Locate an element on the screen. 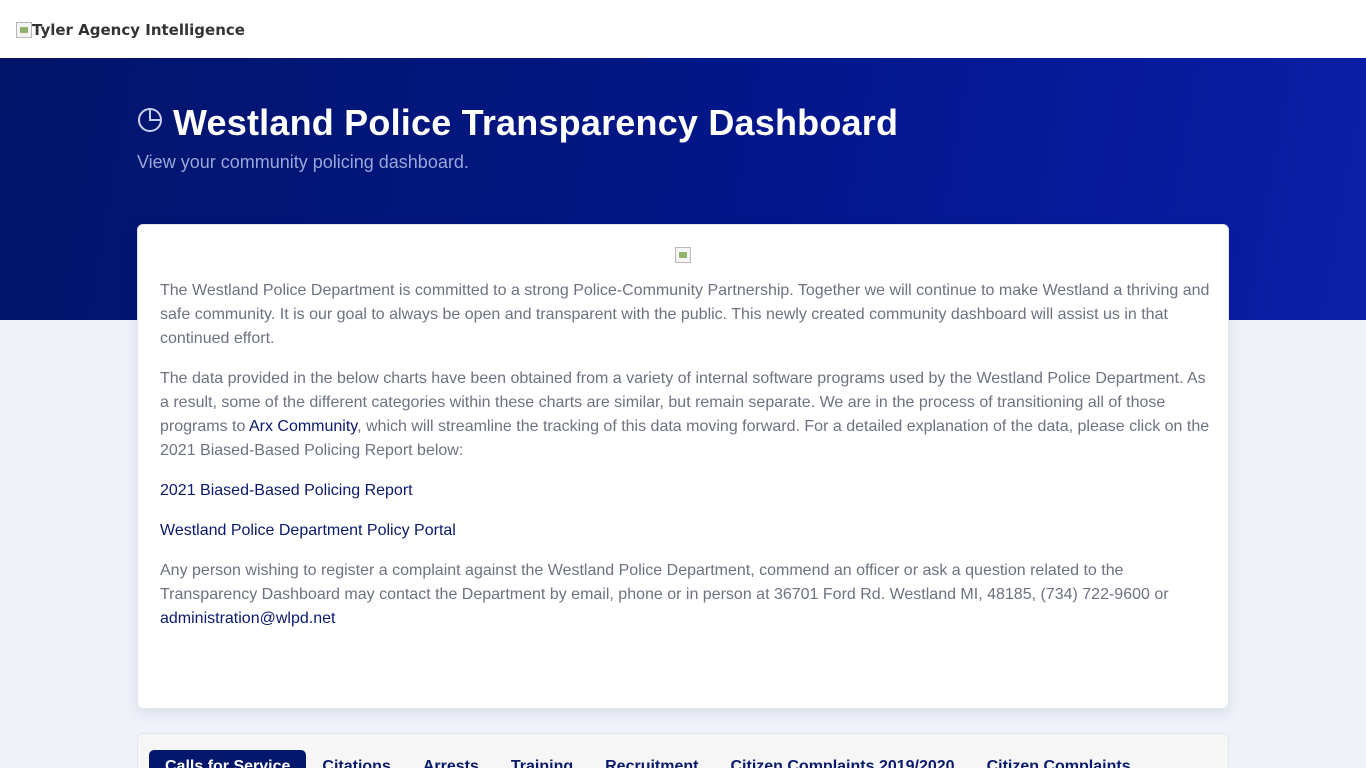 The height and width of the screenshot is (768, 1366). department-logo-image is located at coordinates (683, 255).